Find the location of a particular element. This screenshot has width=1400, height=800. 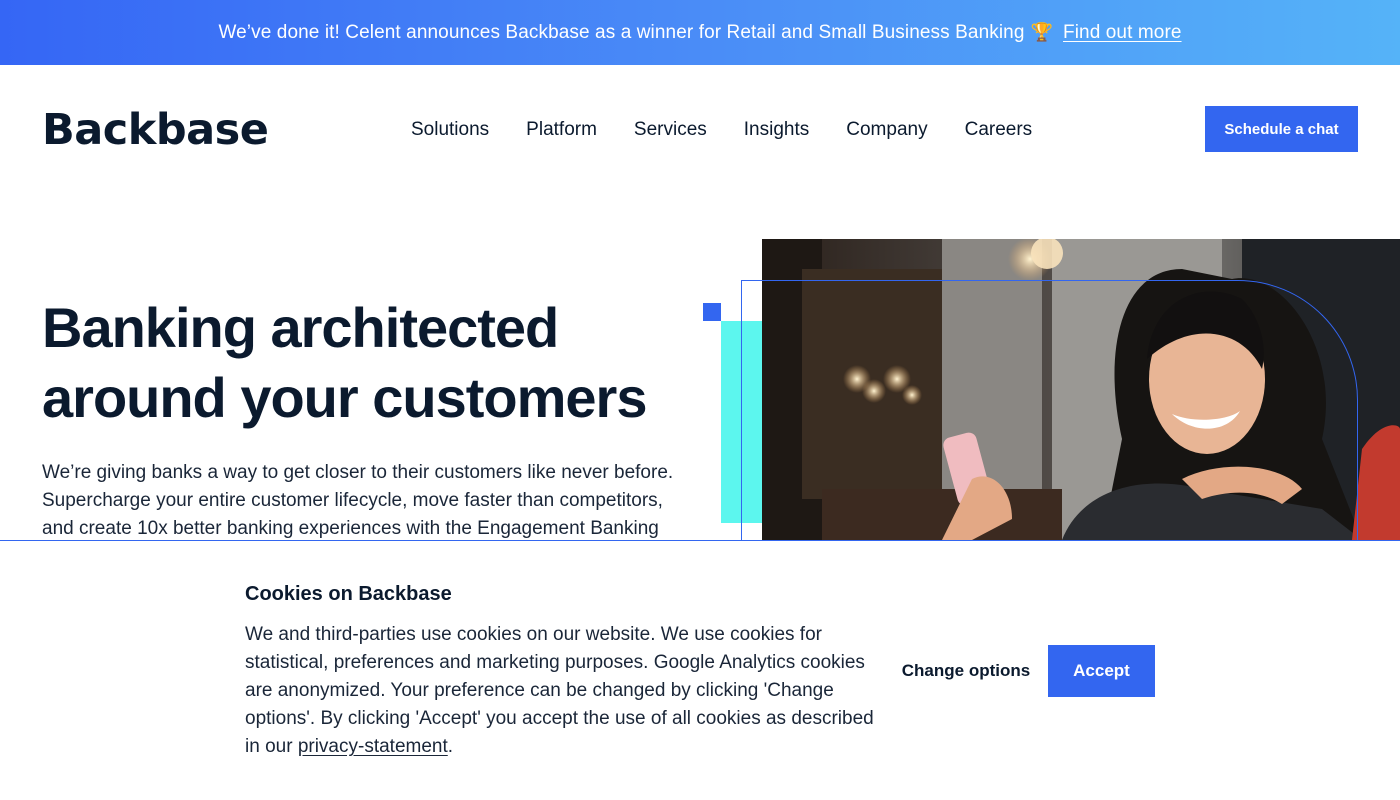

nav-item-solutions: Solutions is located at coordinates (450, 130).